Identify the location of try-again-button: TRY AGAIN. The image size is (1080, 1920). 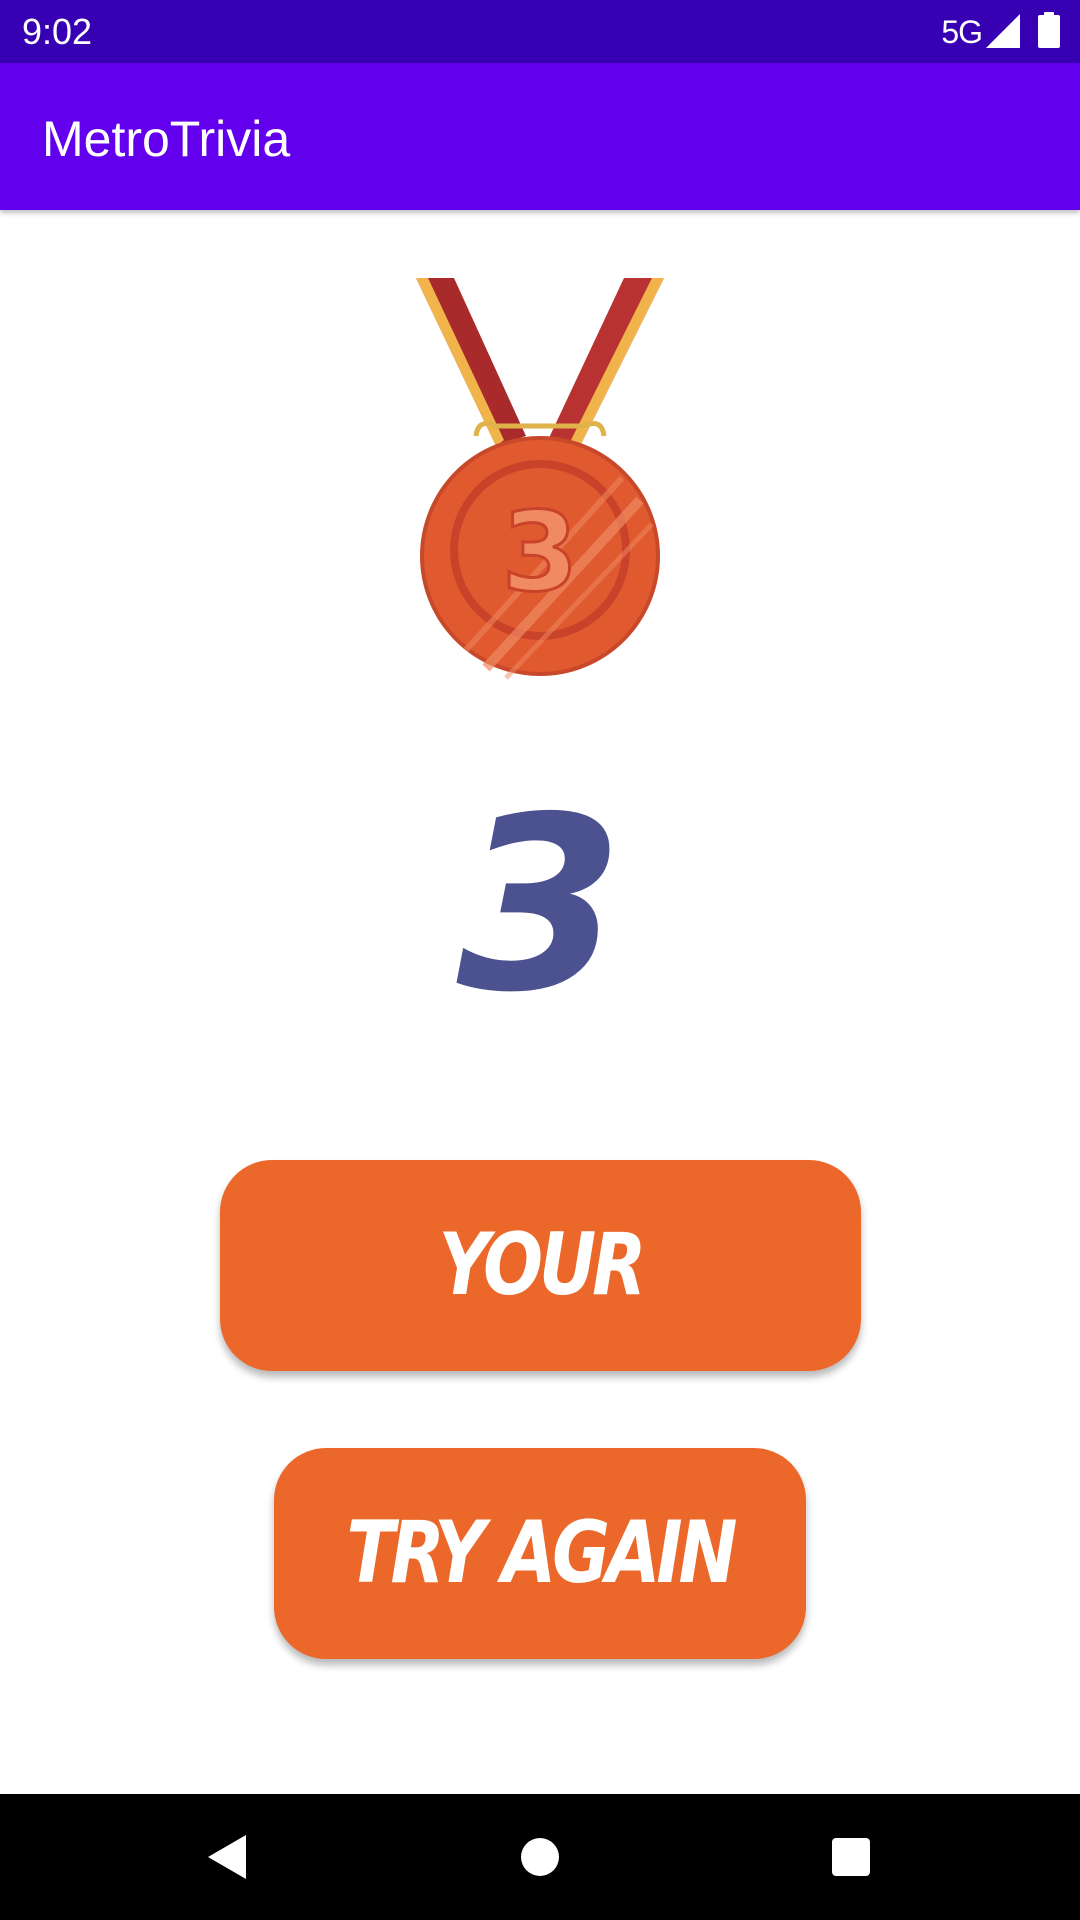
(540, 1553).